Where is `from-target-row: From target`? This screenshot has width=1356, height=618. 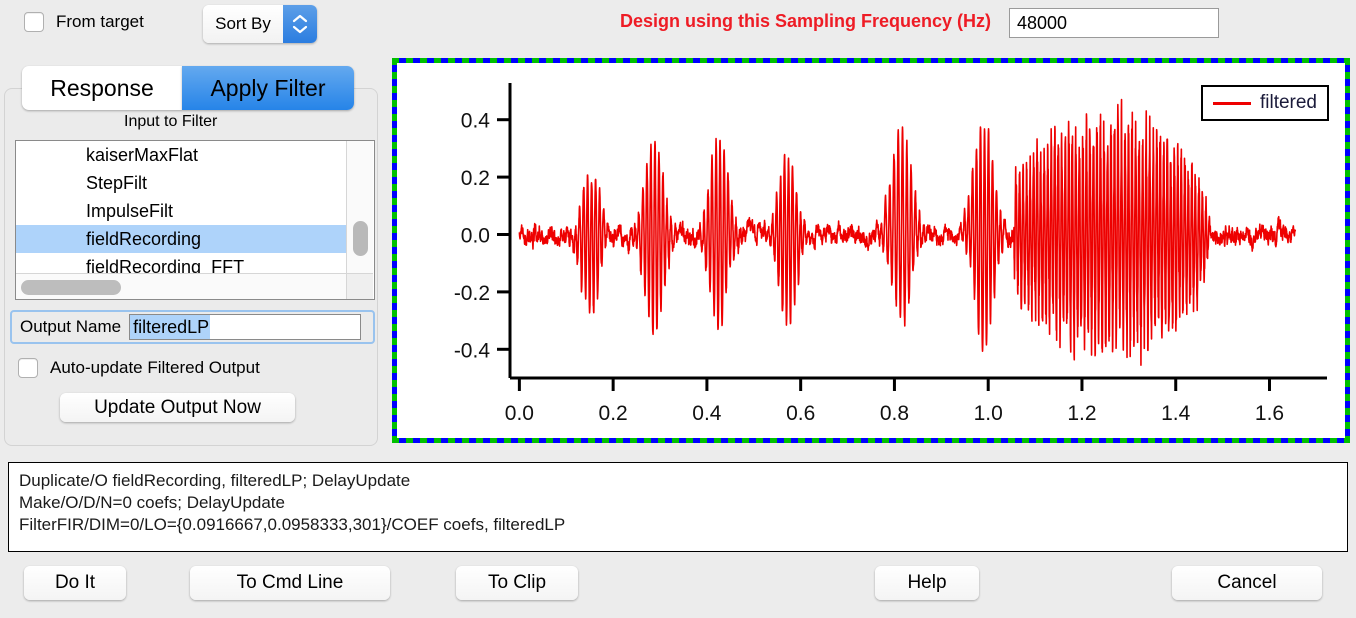 from-target-row: From target is located at coordinates (84, 22).